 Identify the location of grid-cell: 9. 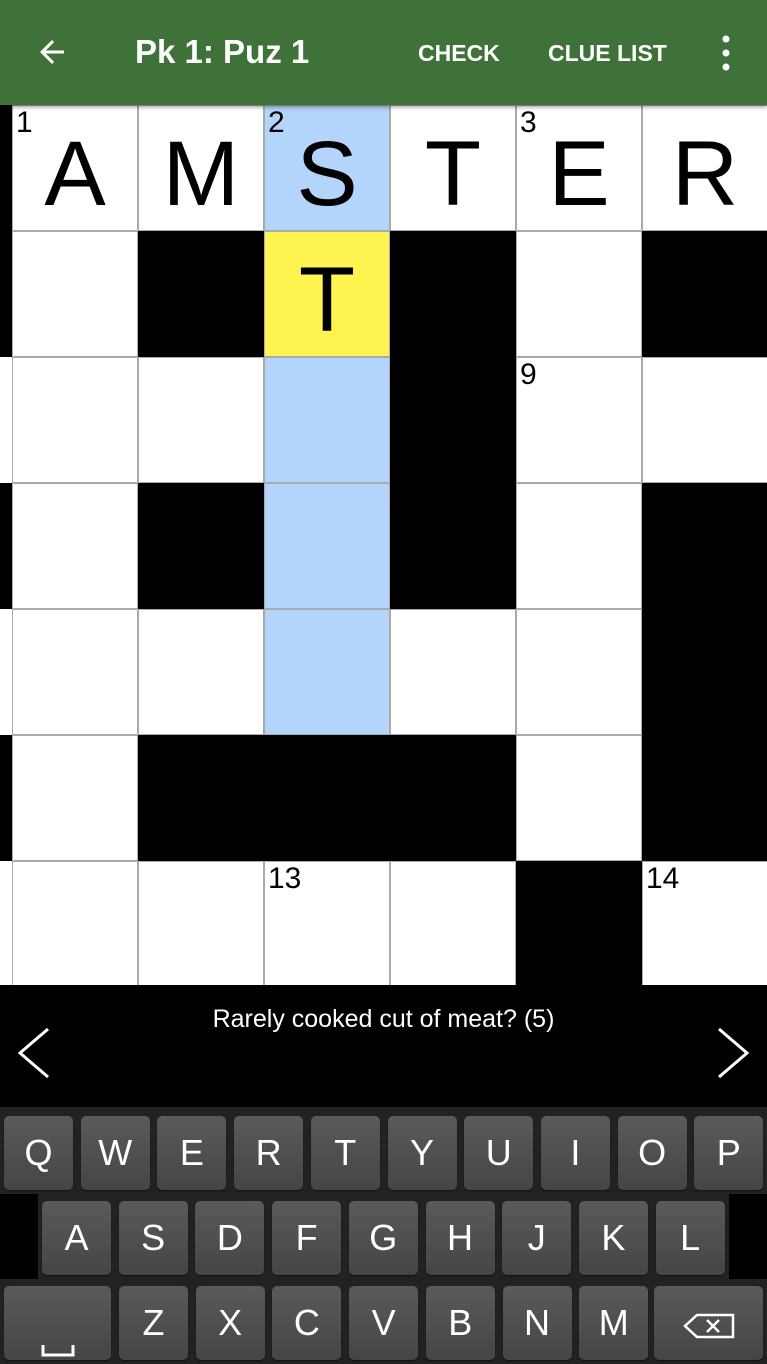
(579, 420).